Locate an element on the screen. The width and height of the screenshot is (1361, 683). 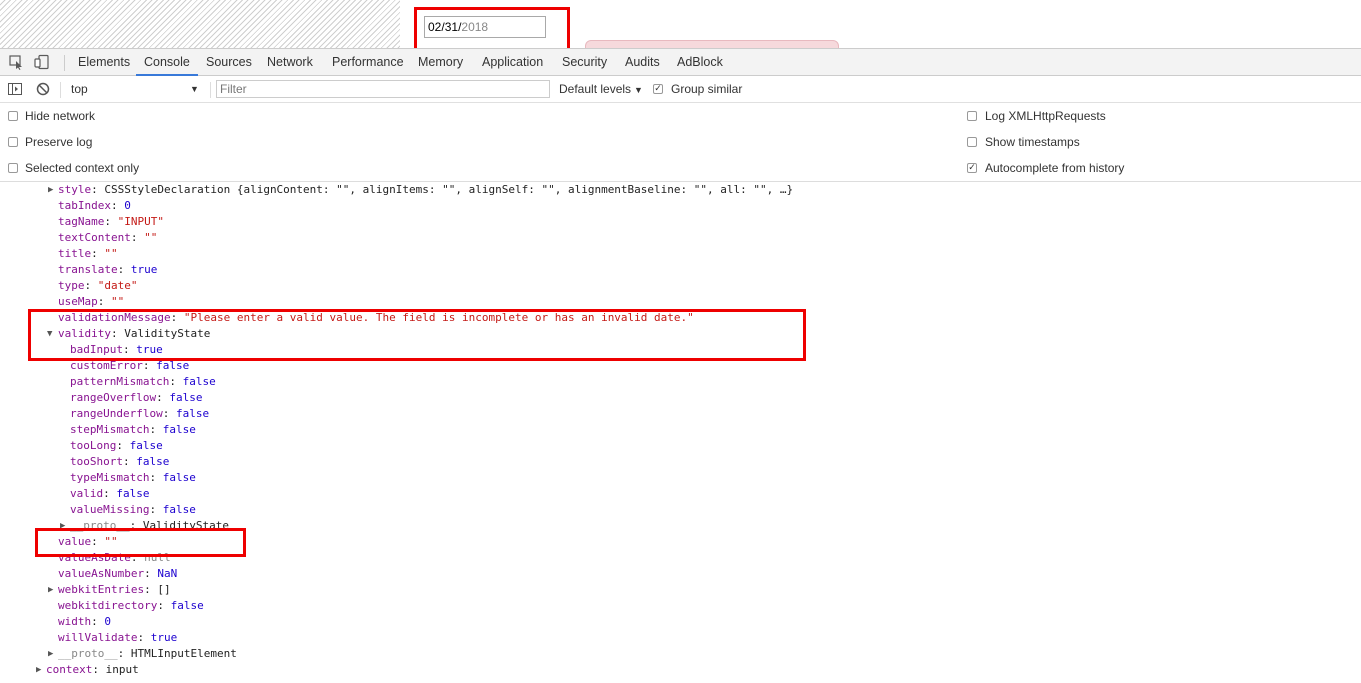
context-select: top ▼ is located at coordinates (135, 89).